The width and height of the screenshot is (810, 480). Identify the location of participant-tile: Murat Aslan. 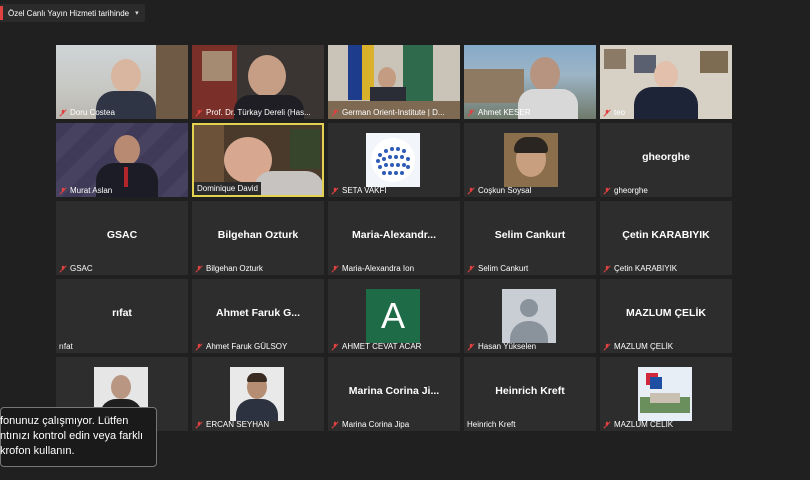
(122, 160).